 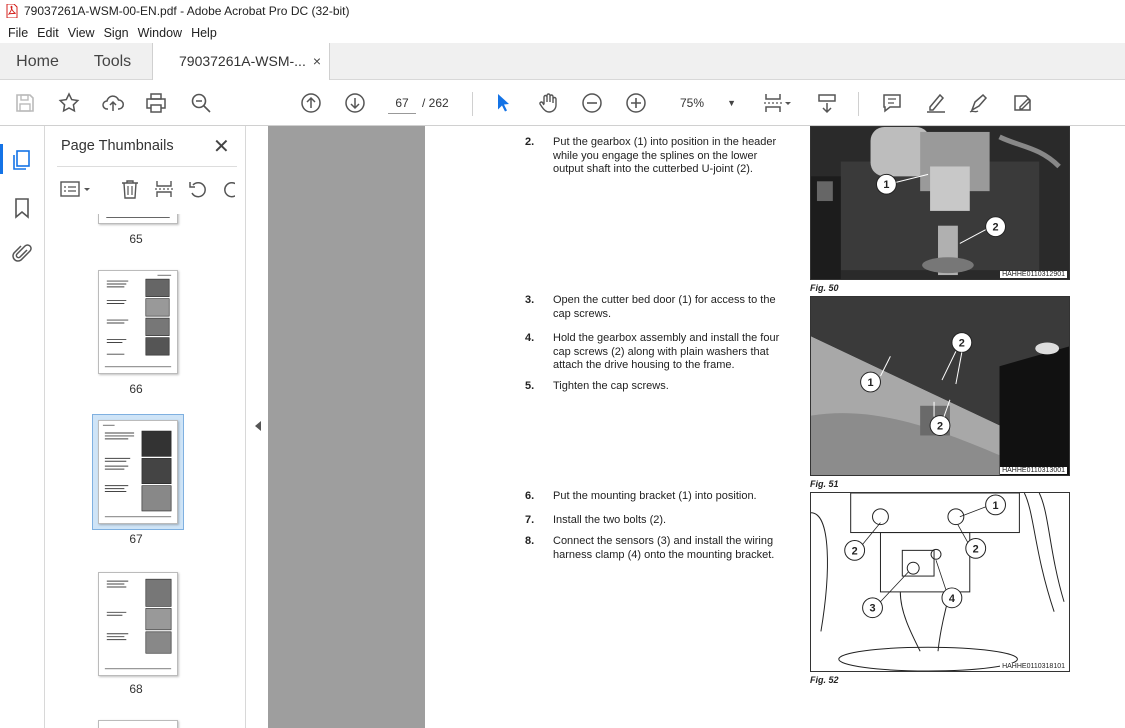 I want to click on next-page-icon, so click(x=355, y=103).